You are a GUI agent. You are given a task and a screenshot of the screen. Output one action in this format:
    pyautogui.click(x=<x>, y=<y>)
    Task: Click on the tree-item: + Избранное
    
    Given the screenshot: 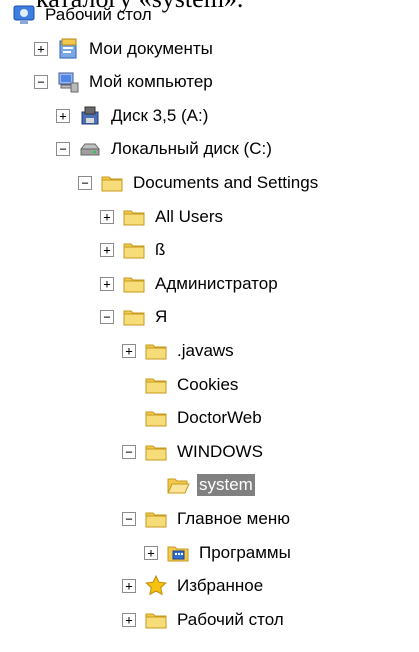 What is the action you would take?
    pyautogui.click(x=193, y=586)
    